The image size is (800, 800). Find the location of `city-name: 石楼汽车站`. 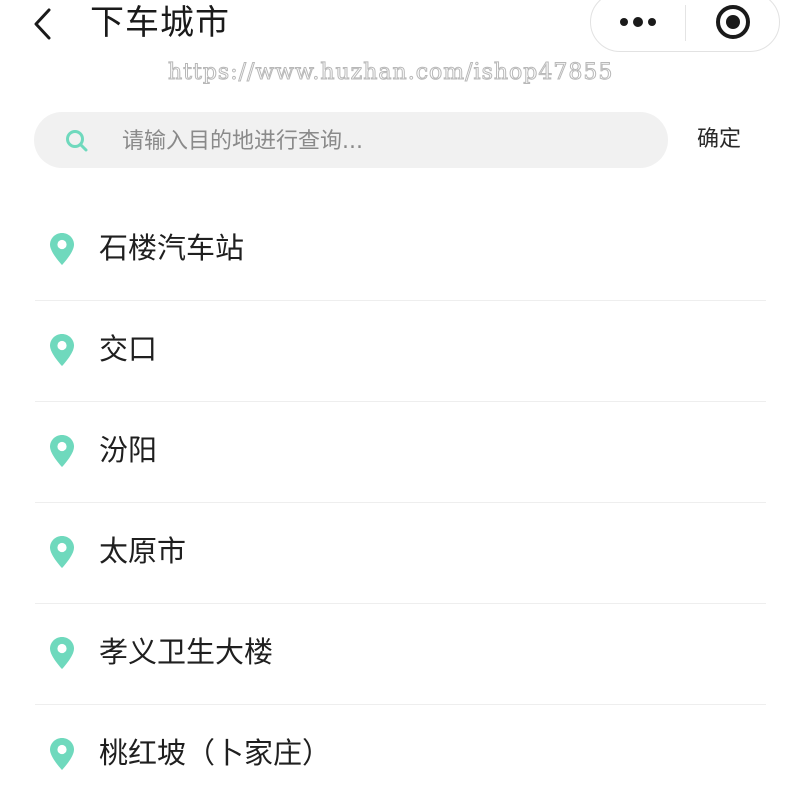

city-name: 石楼汽车站 is located at coordinates (172, 248).